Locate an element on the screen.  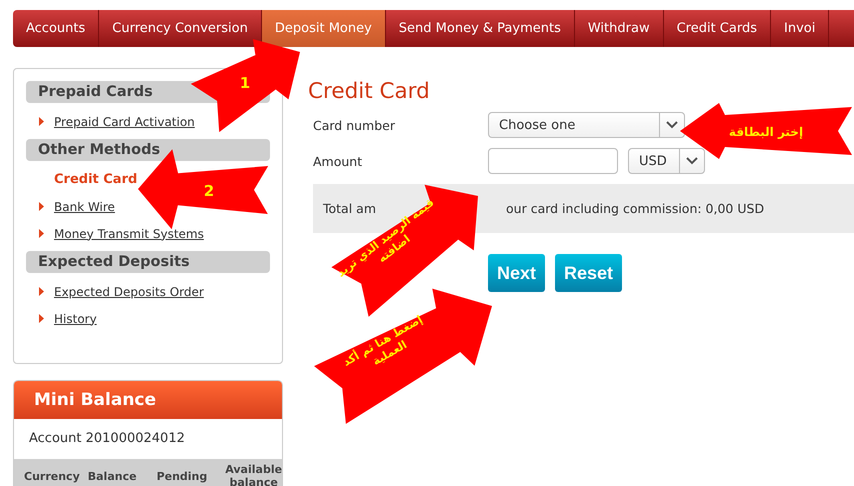
sidebar-link: Money Transmit Systems is located at coordinates (129, 233).